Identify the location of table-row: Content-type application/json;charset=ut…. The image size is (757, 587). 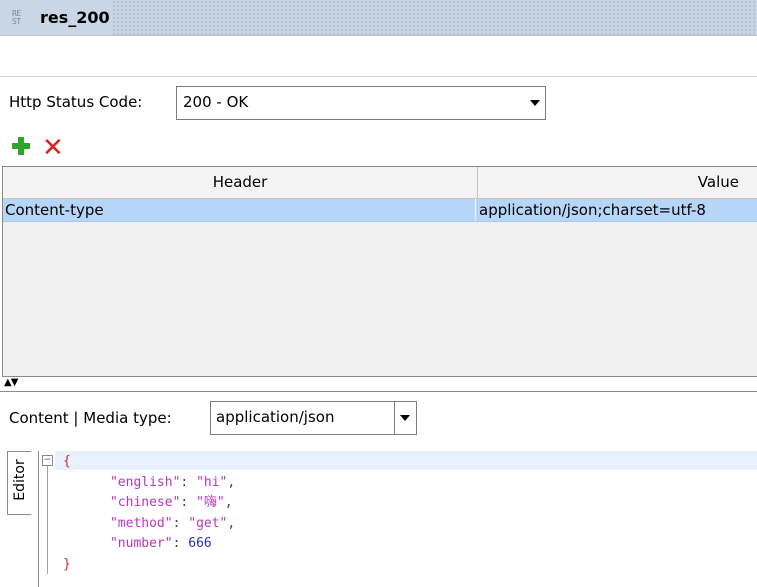
(380, 210).